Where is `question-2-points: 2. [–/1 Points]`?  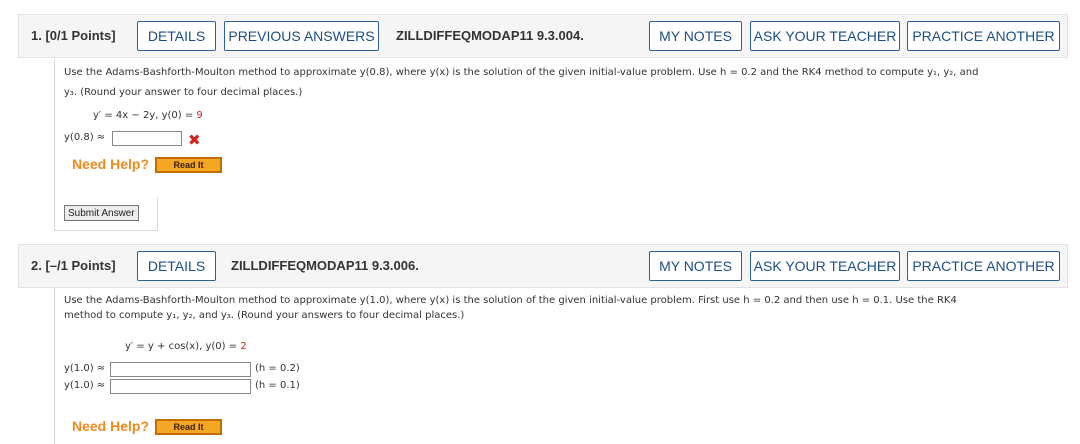 question-2-points: 2. [–/1 Points] is located at coordinates (73, 265).